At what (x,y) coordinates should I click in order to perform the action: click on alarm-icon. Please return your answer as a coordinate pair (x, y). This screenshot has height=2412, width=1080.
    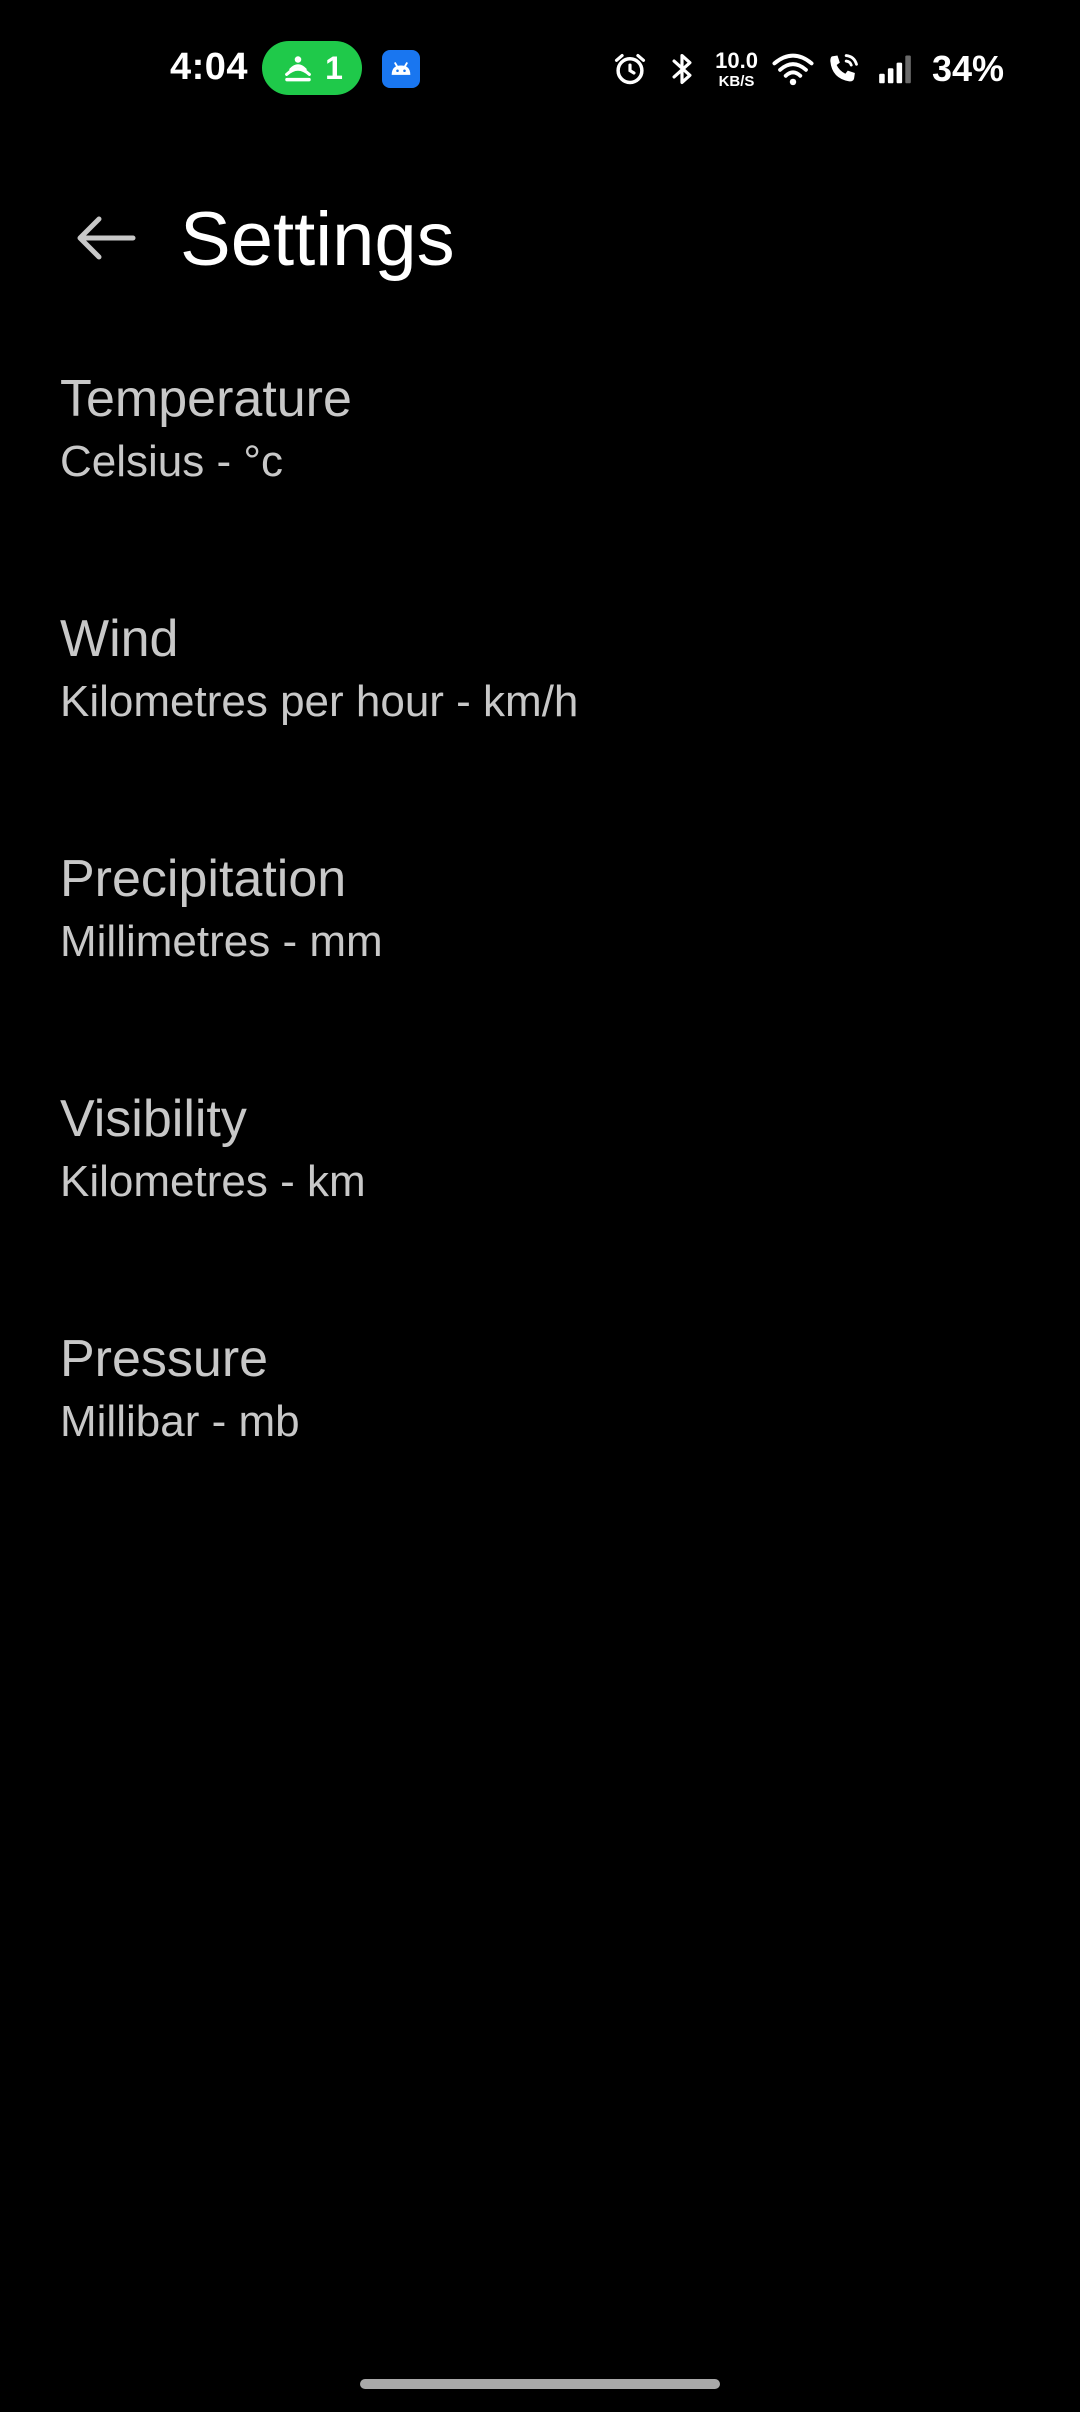
    Looking at the image, I should click on (630, 69).